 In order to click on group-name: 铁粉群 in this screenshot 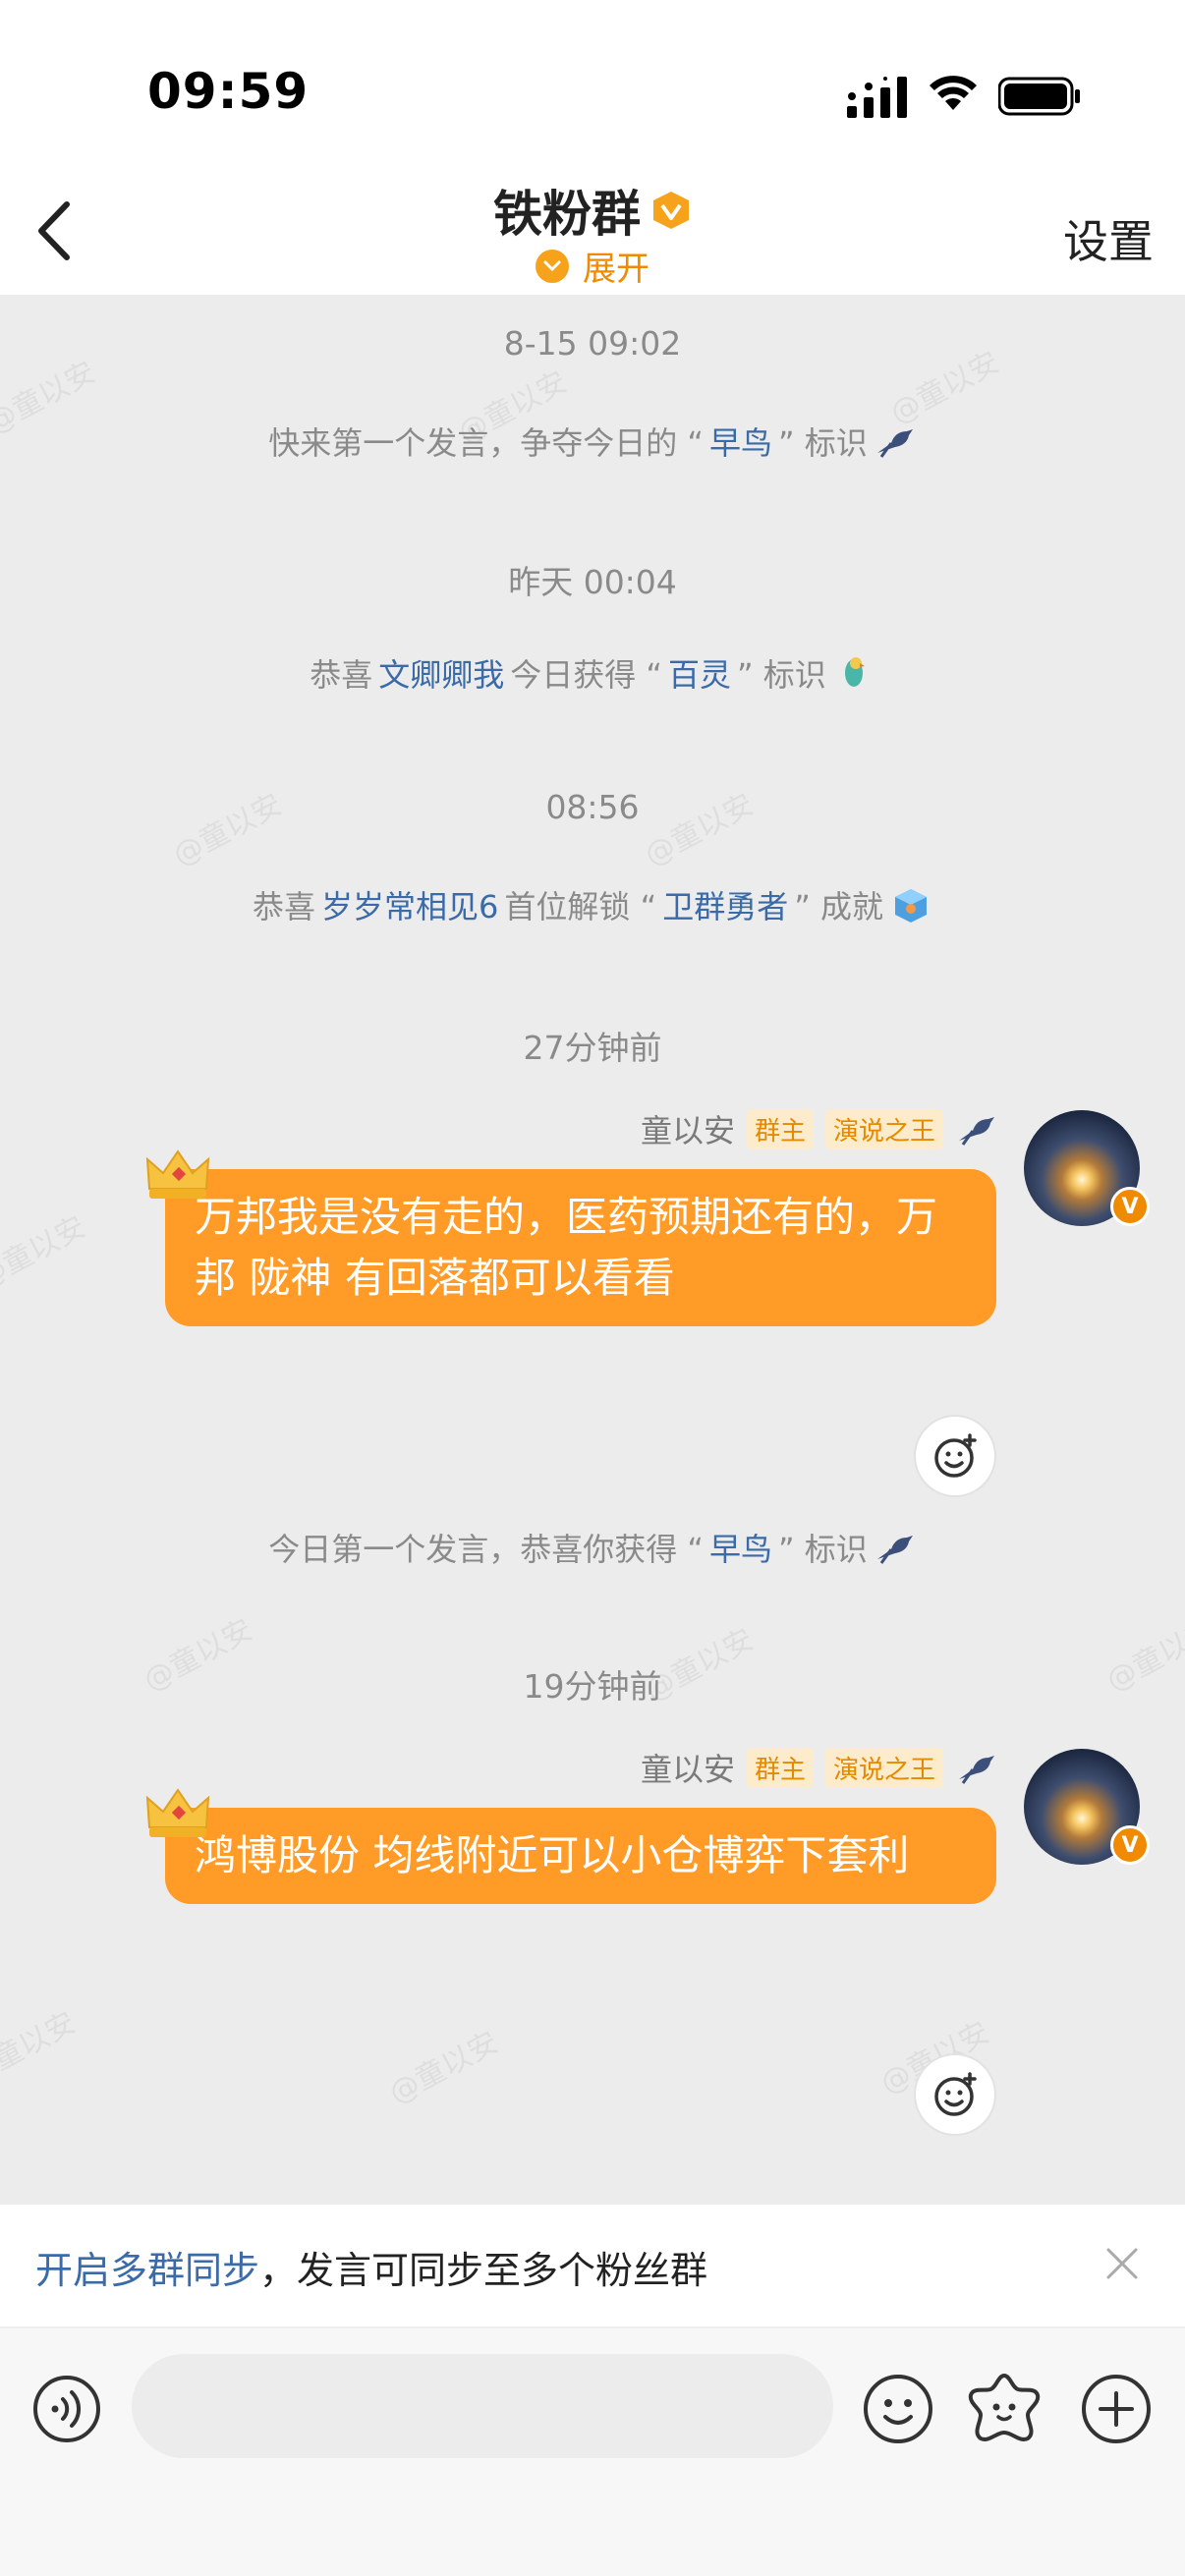, I will do `click(567, 214)`.